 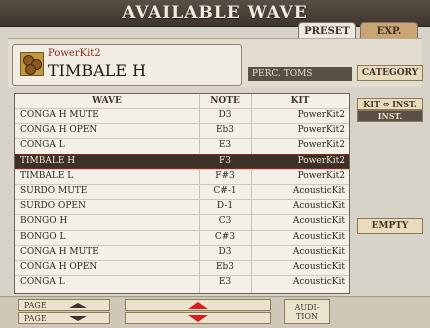 I want to click on voice-kit-name: PowerKit2, so click(x=74, y=53).